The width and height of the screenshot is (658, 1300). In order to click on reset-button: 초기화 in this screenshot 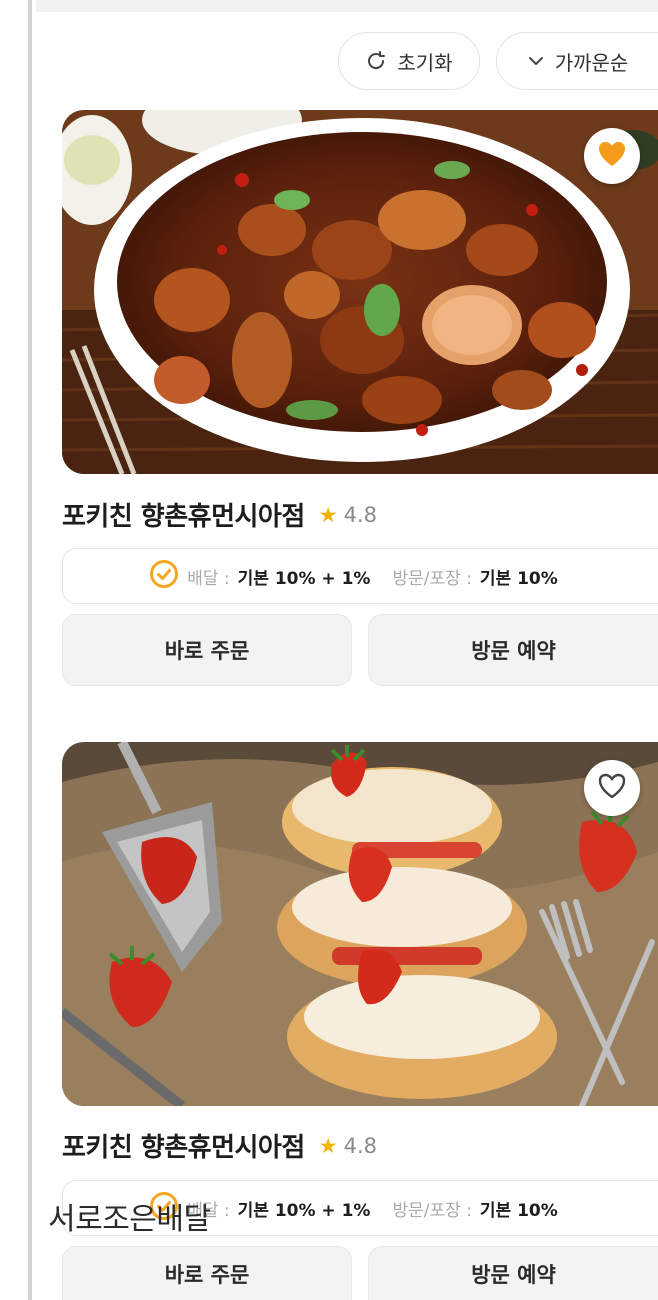, I will do `click(409, 61)`.